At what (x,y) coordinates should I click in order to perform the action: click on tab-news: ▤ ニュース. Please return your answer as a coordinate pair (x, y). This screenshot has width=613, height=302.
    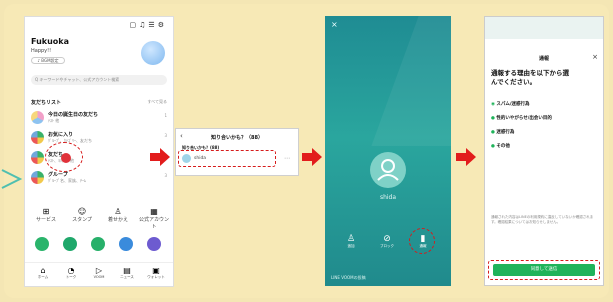
    Looking at the image, I should click on (127, 273).